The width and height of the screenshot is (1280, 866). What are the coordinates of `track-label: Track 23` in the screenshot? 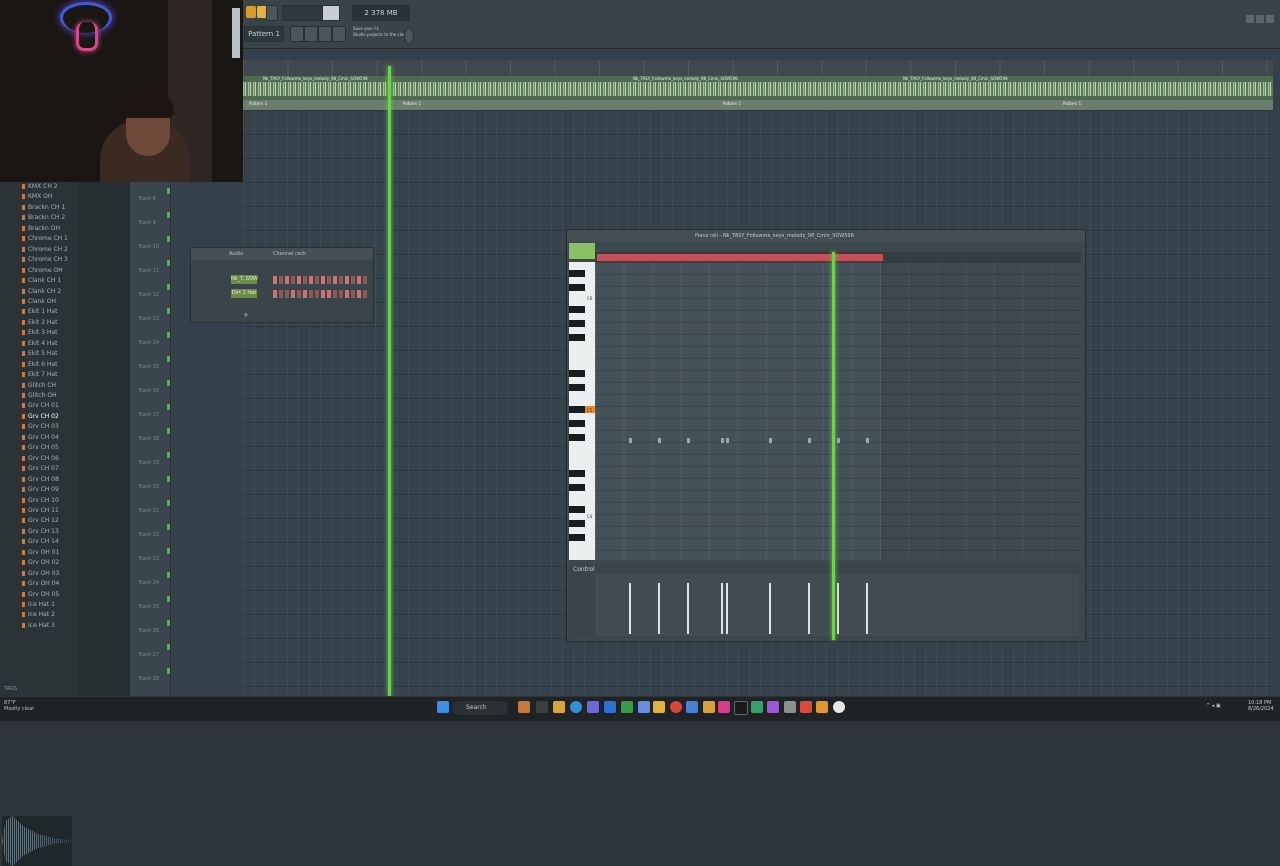 It's located at (148, 559).